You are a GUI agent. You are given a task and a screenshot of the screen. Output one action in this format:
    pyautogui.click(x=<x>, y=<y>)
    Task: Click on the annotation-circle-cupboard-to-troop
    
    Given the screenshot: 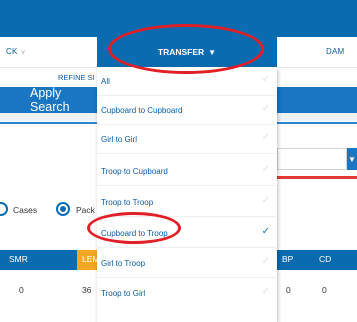 What is the action you would take?
    pyautogui.click(x=134, y=228)
    